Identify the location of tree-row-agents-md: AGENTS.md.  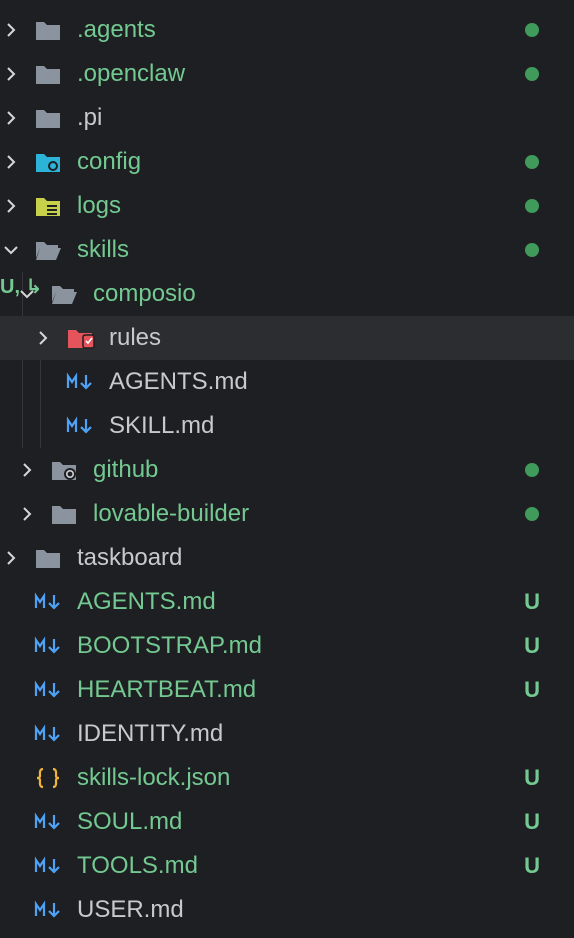
(287, 382).